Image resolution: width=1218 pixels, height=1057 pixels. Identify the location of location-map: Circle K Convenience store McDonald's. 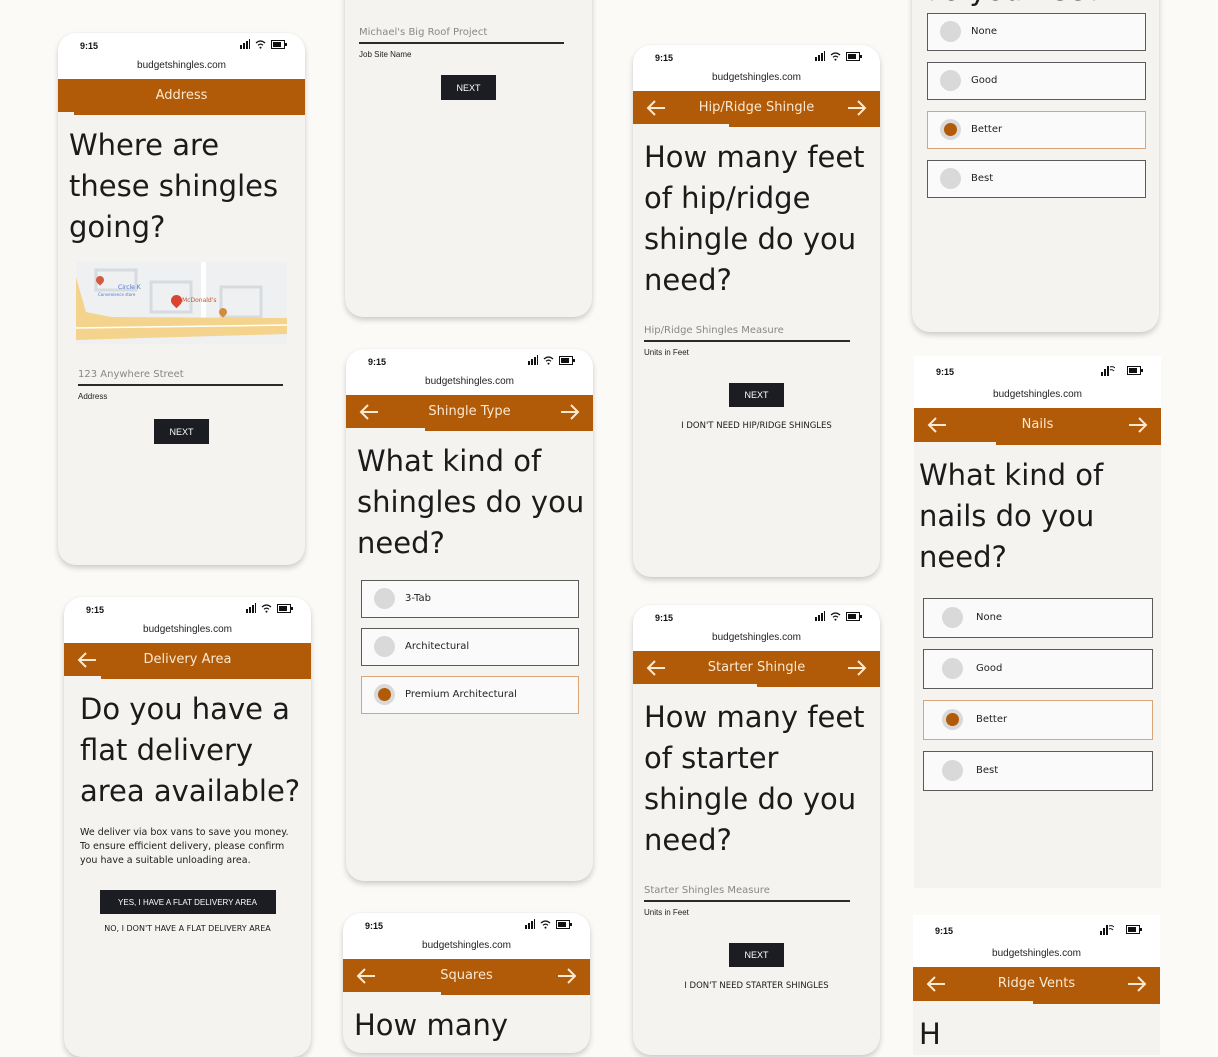
(181, 303).